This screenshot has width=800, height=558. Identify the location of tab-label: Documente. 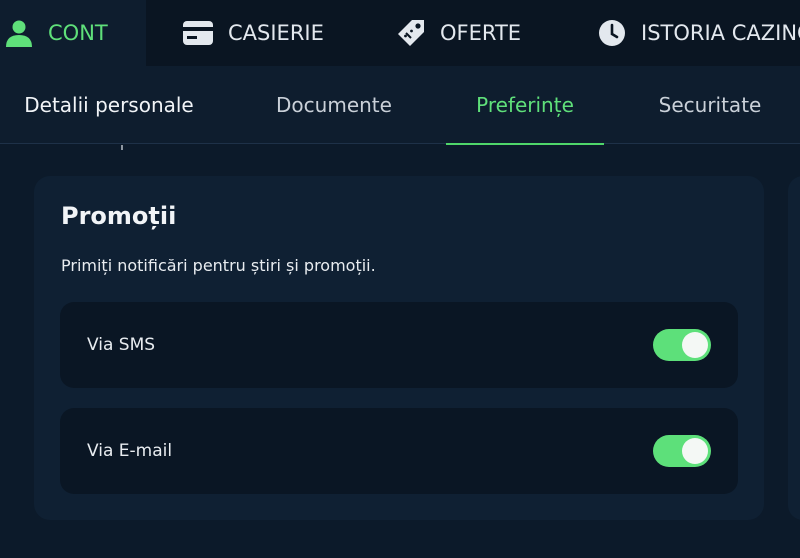
(334, 105).